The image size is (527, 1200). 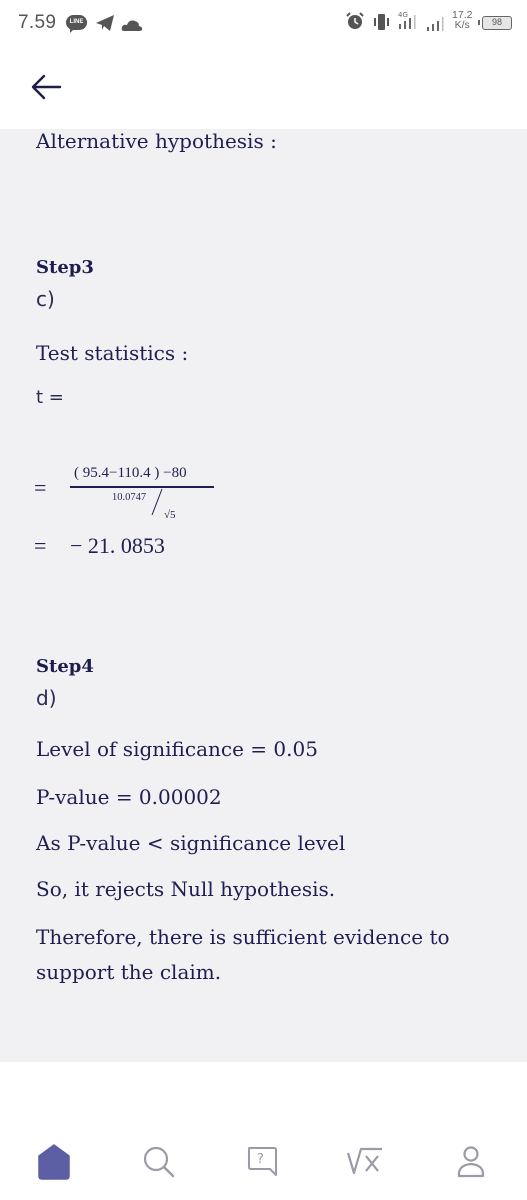 I want to click on fraction-slash, so click(x=157, y=504).